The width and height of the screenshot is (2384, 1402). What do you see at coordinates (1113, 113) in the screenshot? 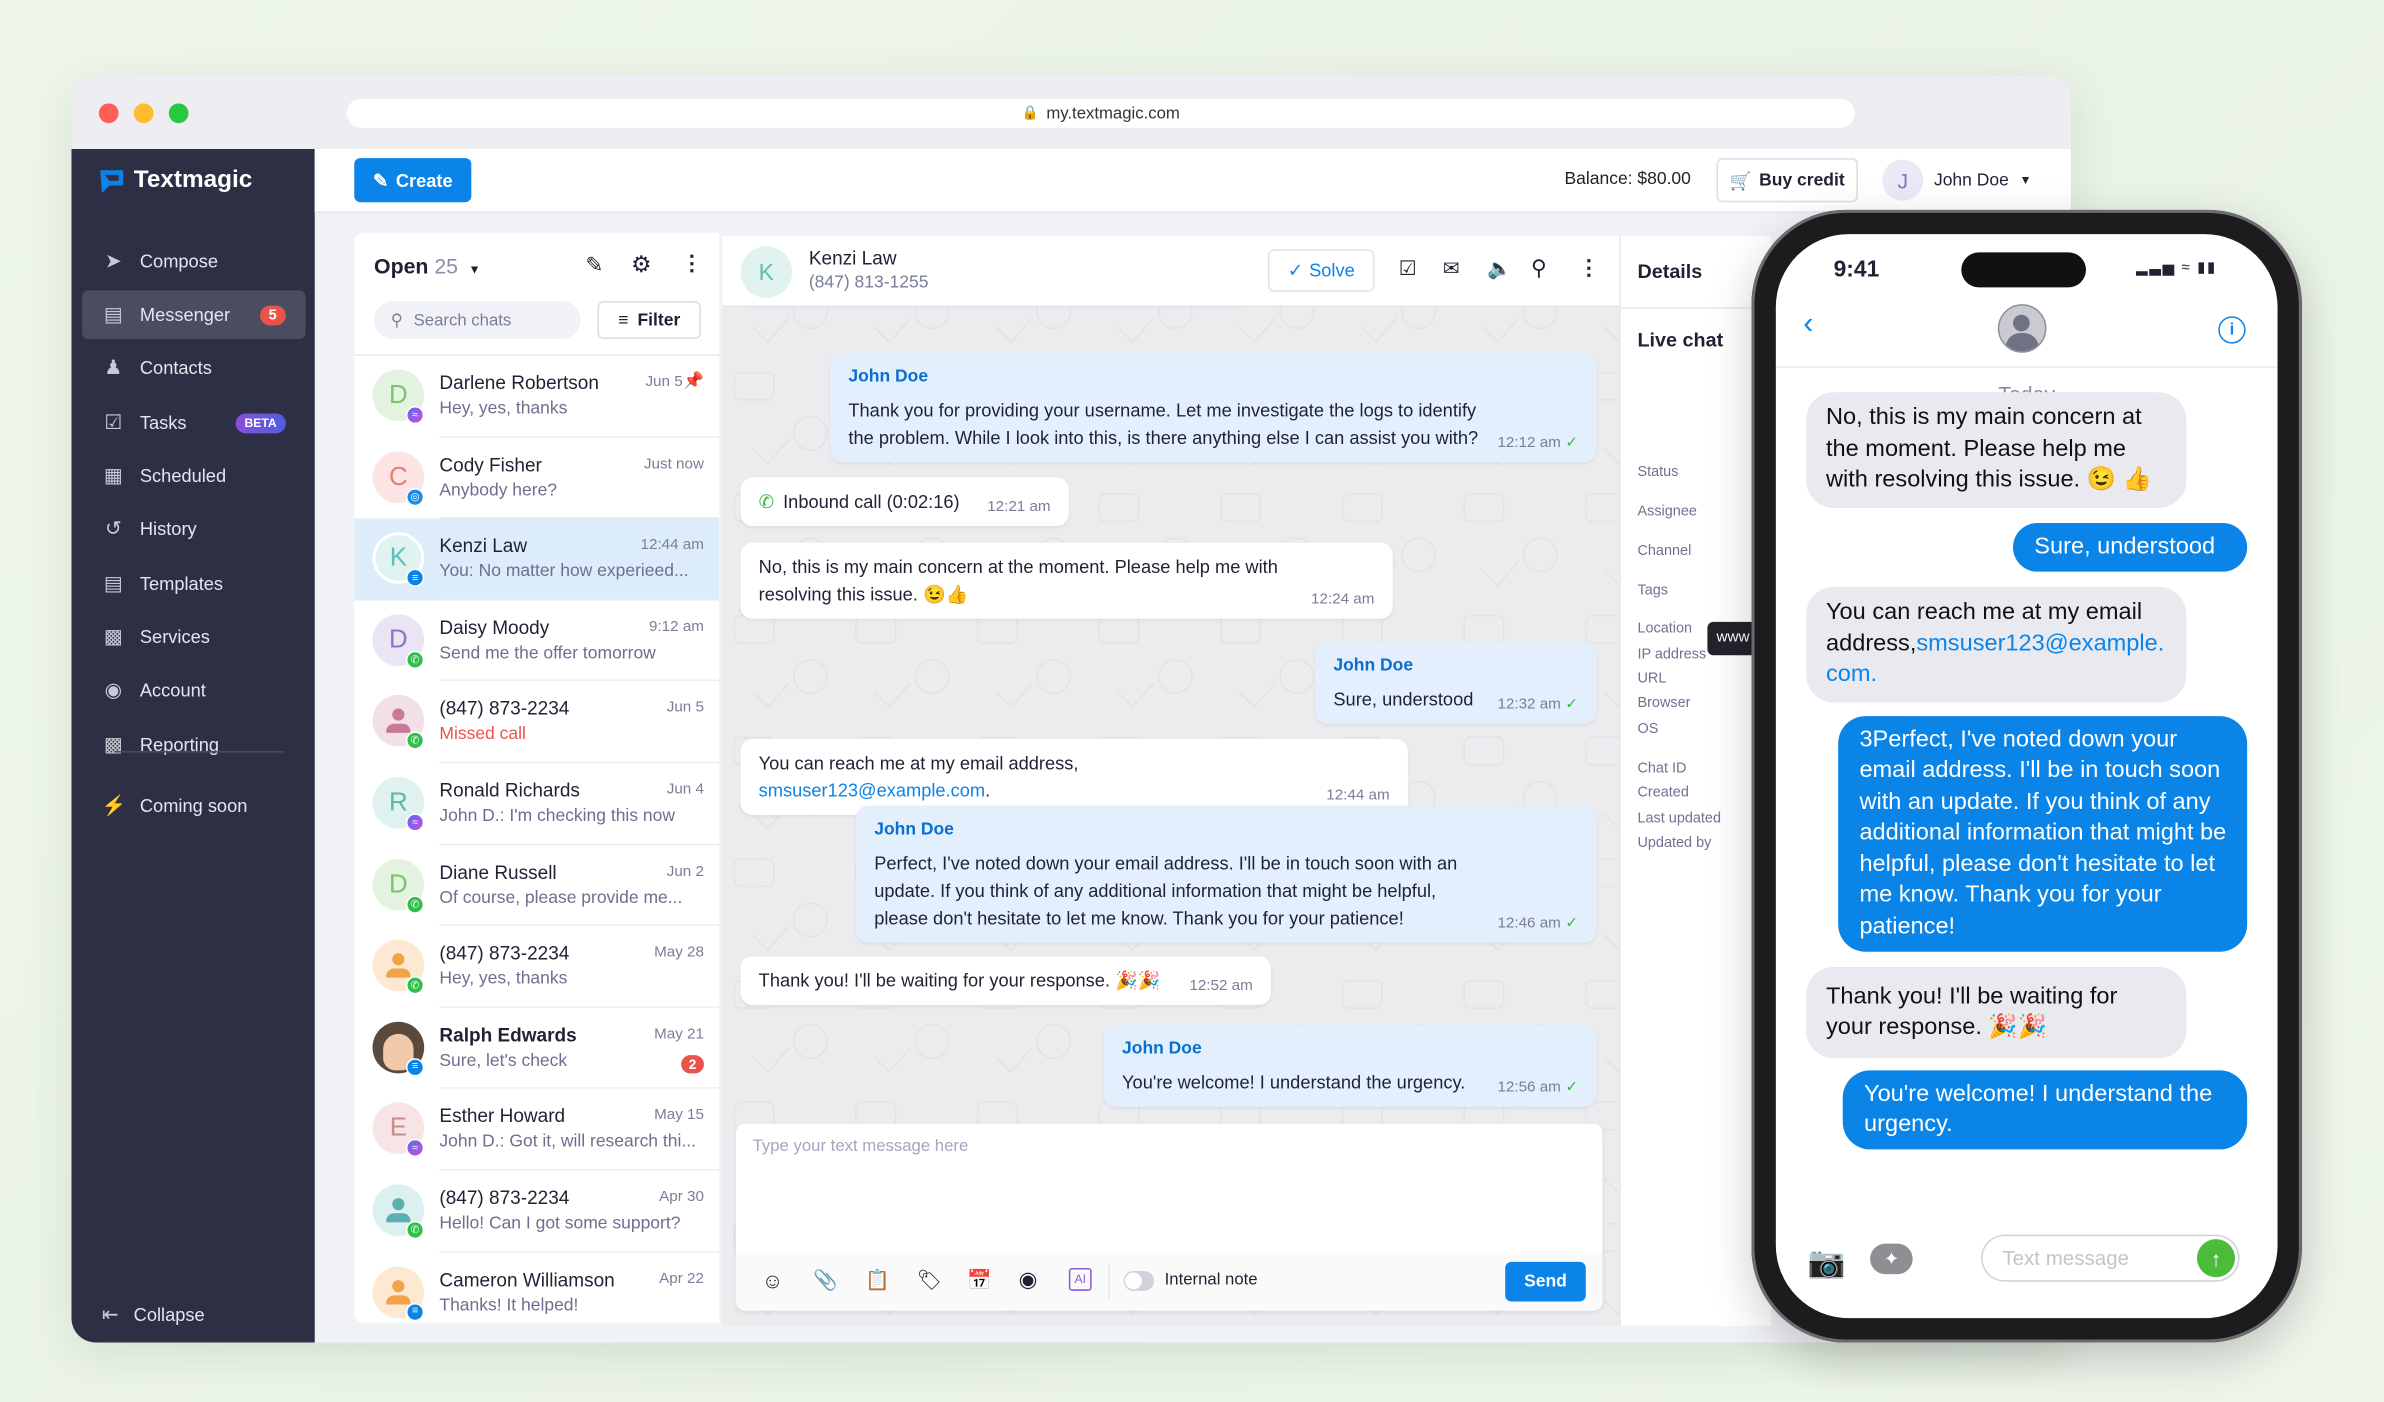
I see `url-text: my.textmagic.com` at bounding box center [1113, 113].